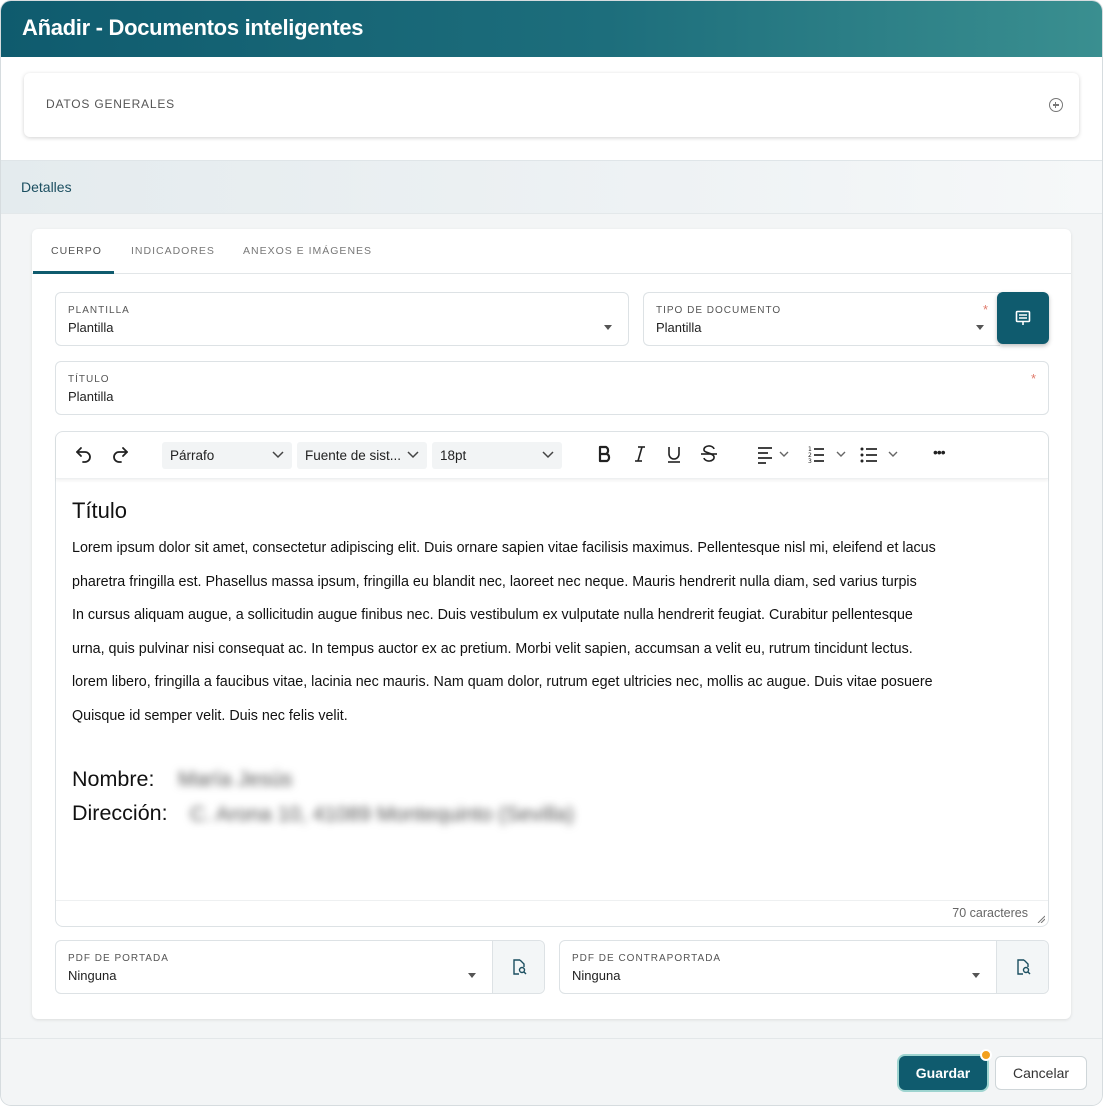  What do you see at coordinates (120, 813) in the screenshot?
I see `direccion-label: Dirección:` at bounding box center [120, 813].